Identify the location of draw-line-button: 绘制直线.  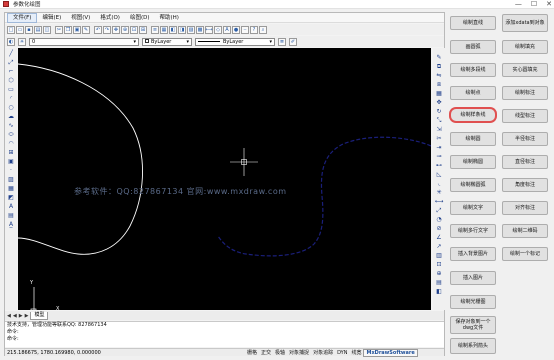
(473, 23).